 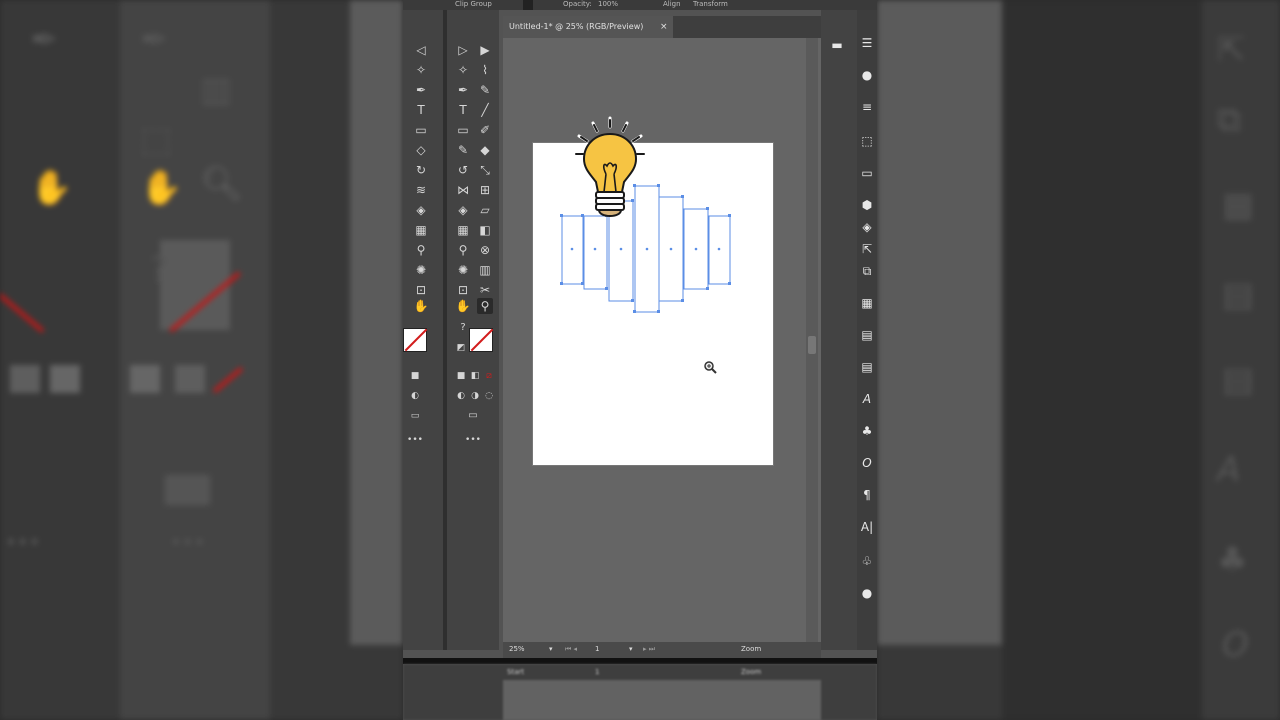 What do you see at coordinates (463, 150) in the screenshot?
I see `shaper-tool-icon: ✎` at bounding box center [463, 150].